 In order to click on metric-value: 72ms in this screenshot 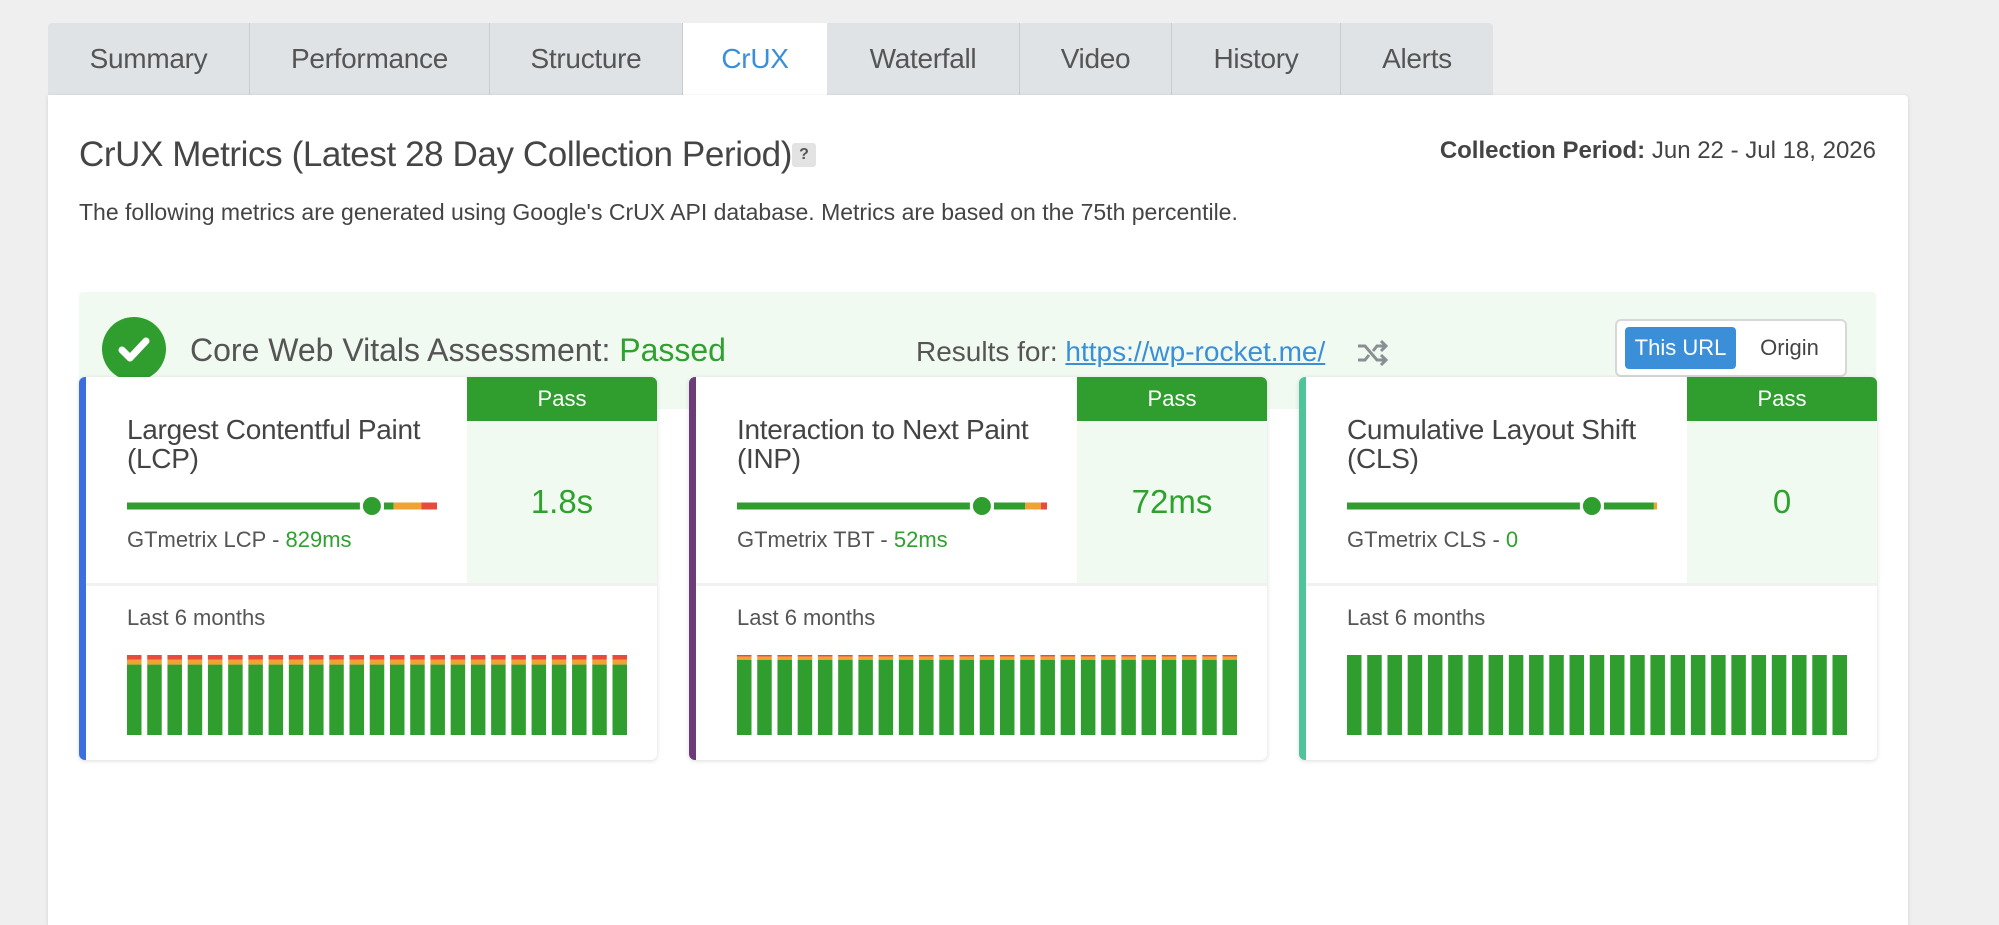, I will do `click(1172, 502)`.